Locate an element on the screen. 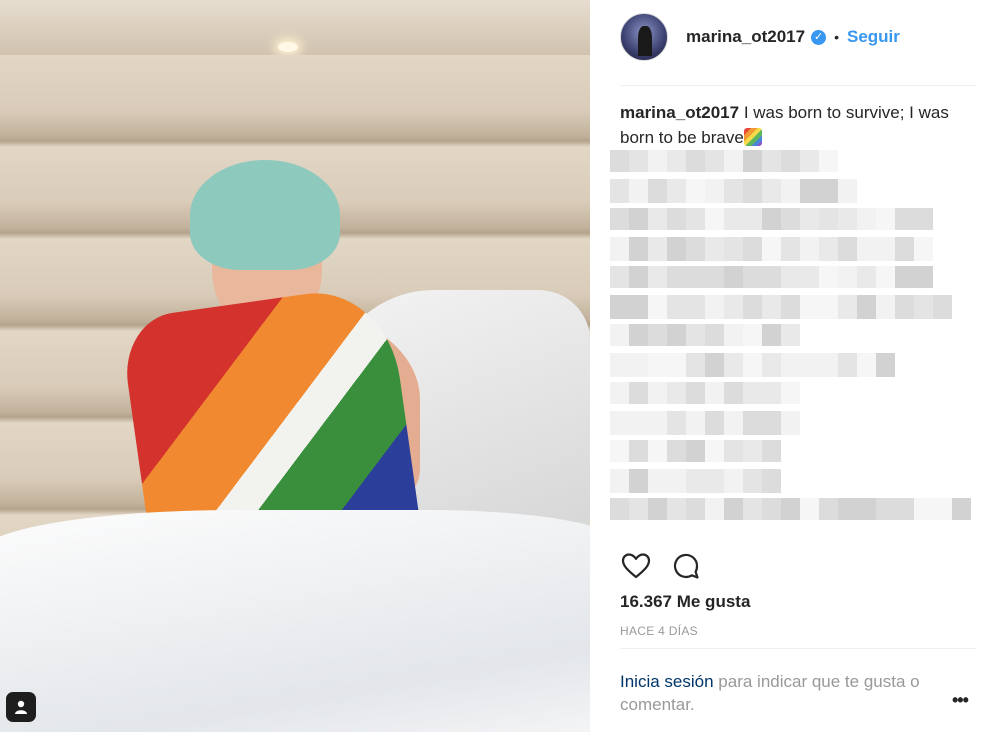 The height and width of the screenshot is (732, 1000). user-tag-icon is located at coordinates (21, 707).